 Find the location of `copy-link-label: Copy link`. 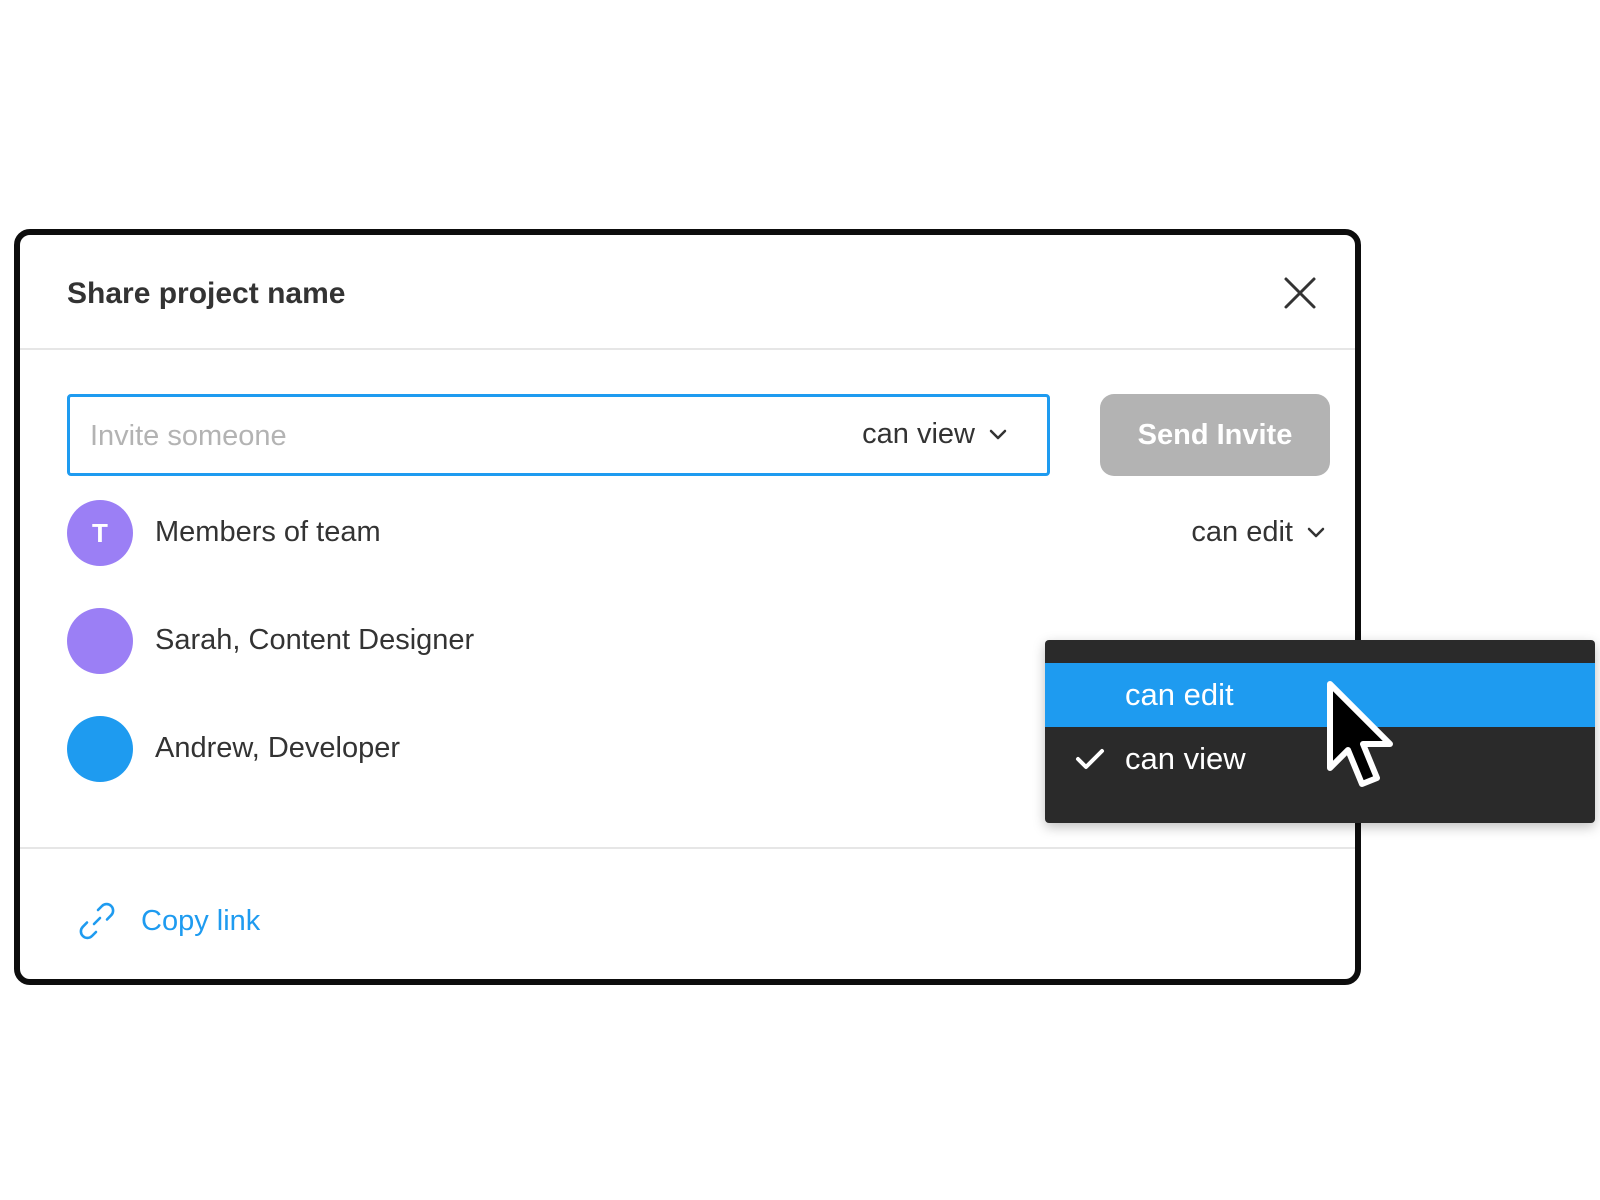

copy-link-label: Copy link is located at coordinates (201, 920).